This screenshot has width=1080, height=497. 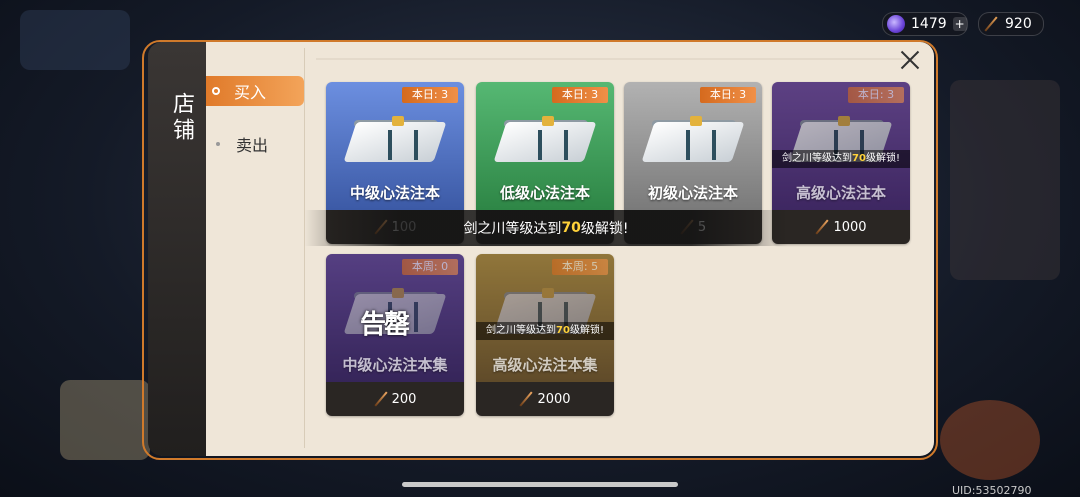 What do you see at coordinates (252, 145) in the screenshot?
I see `tab-sell-label: 卖出` at bounding box center [252, 145].